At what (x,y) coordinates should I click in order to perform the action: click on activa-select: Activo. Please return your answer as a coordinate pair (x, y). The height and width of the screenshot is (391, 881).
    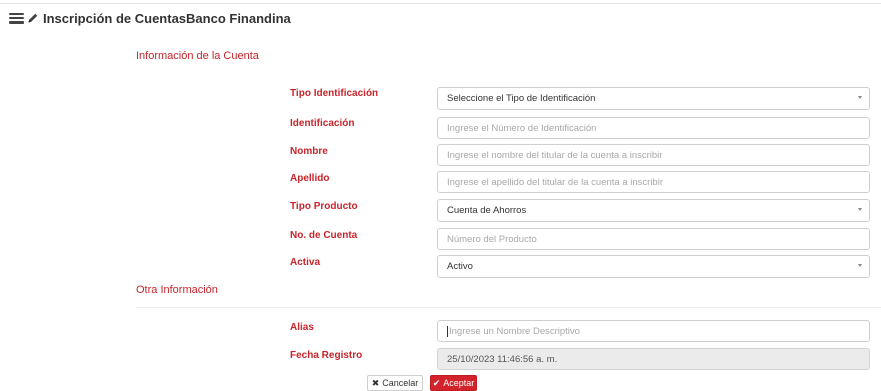
    Looking at the image, I should click on (653, 266).